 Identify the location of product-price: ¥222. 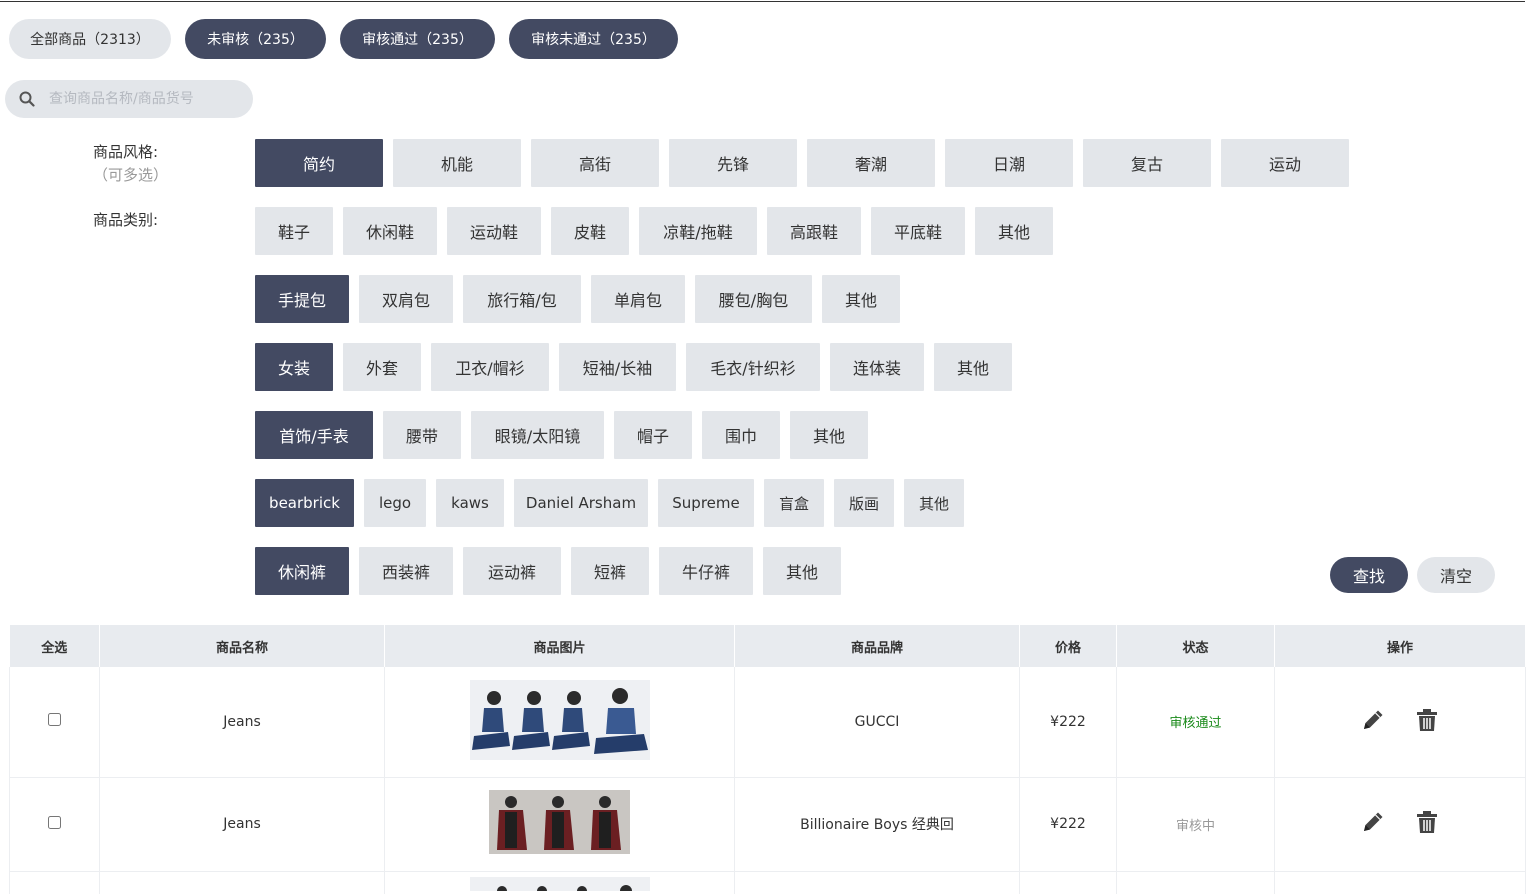
(1068, 824).